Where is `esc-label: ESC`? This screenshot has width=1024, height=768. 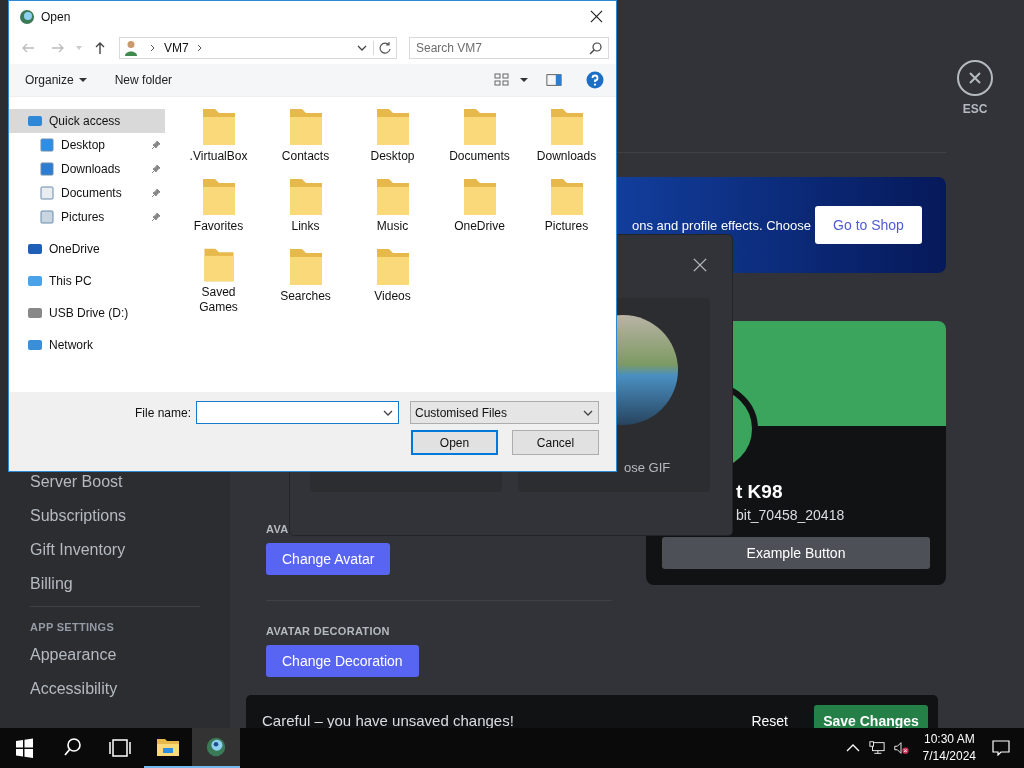
esc-label: ESC is located at coordinates (975, 109).